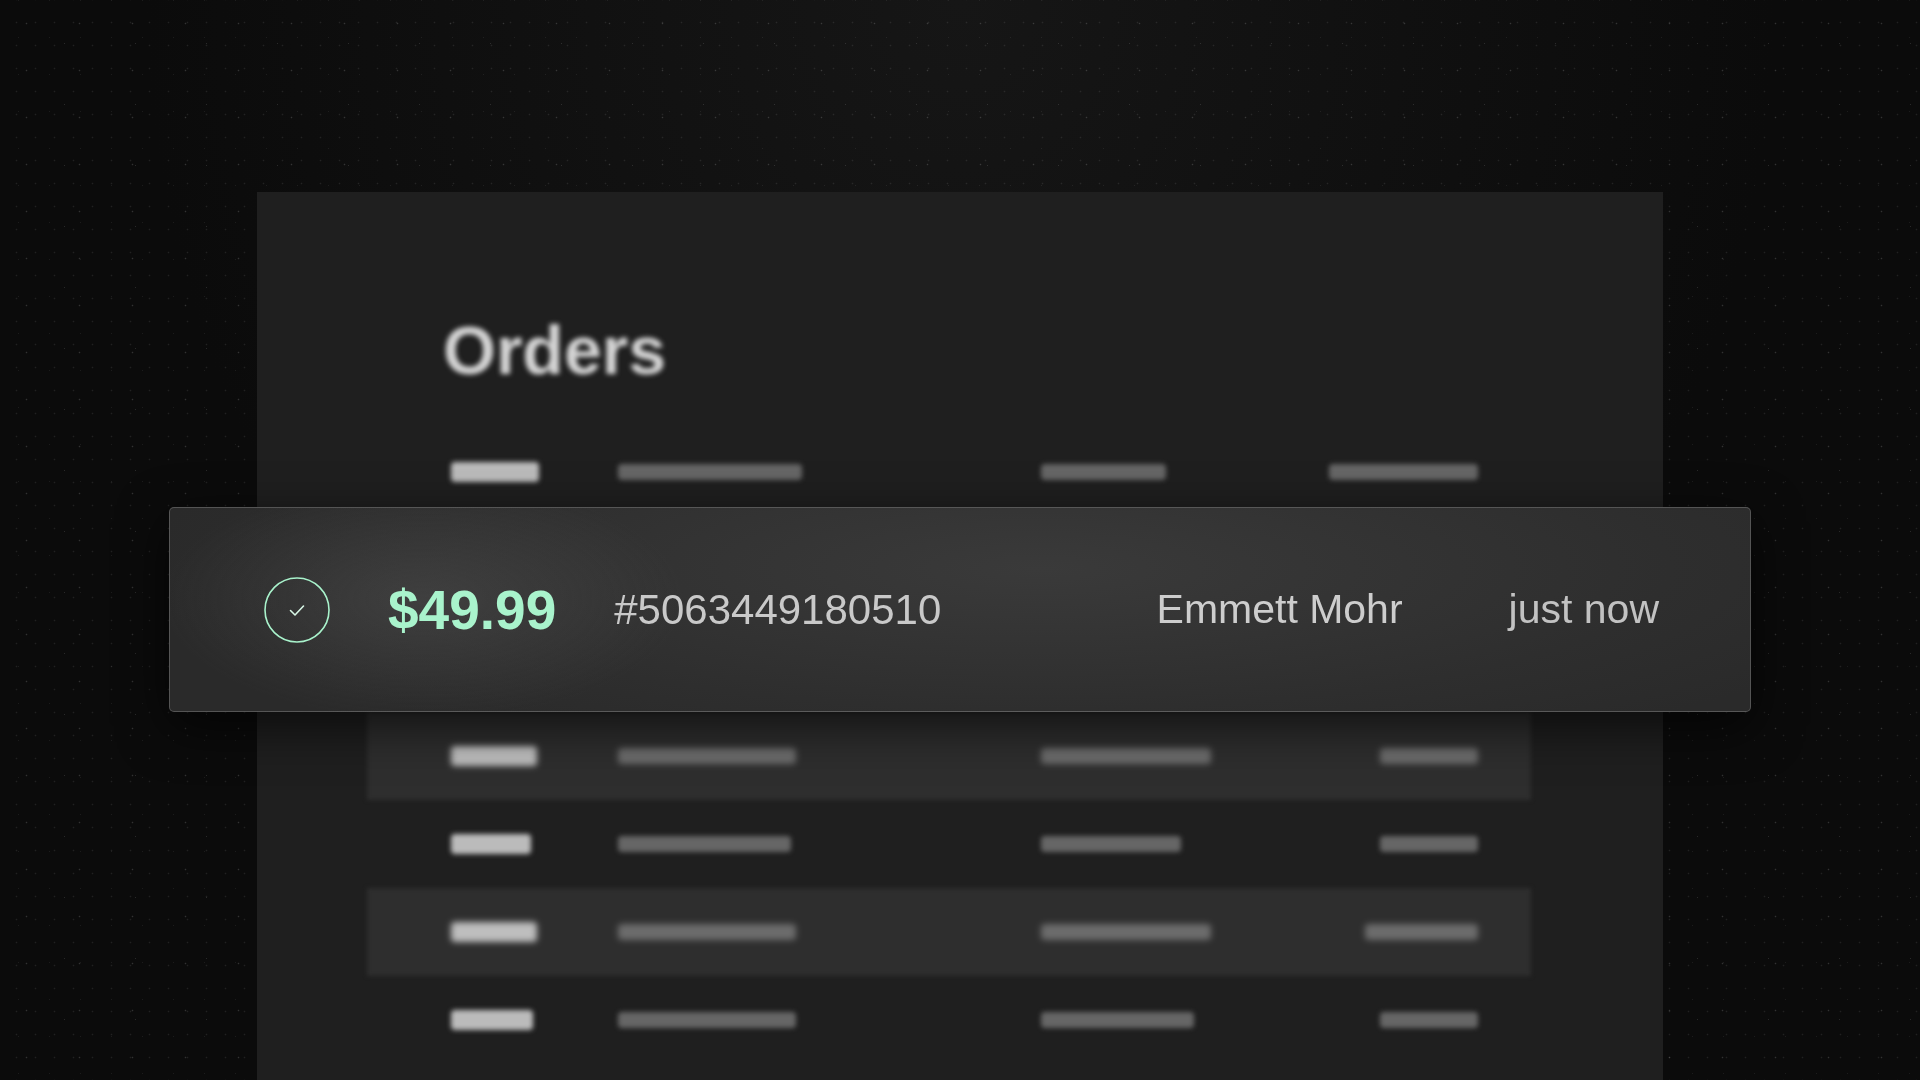 This screenshot has height=1080, width=1920. Describe the element at coordinates (778, 609) in the screenshot. I see `order-number: #5063449180510` at that location.